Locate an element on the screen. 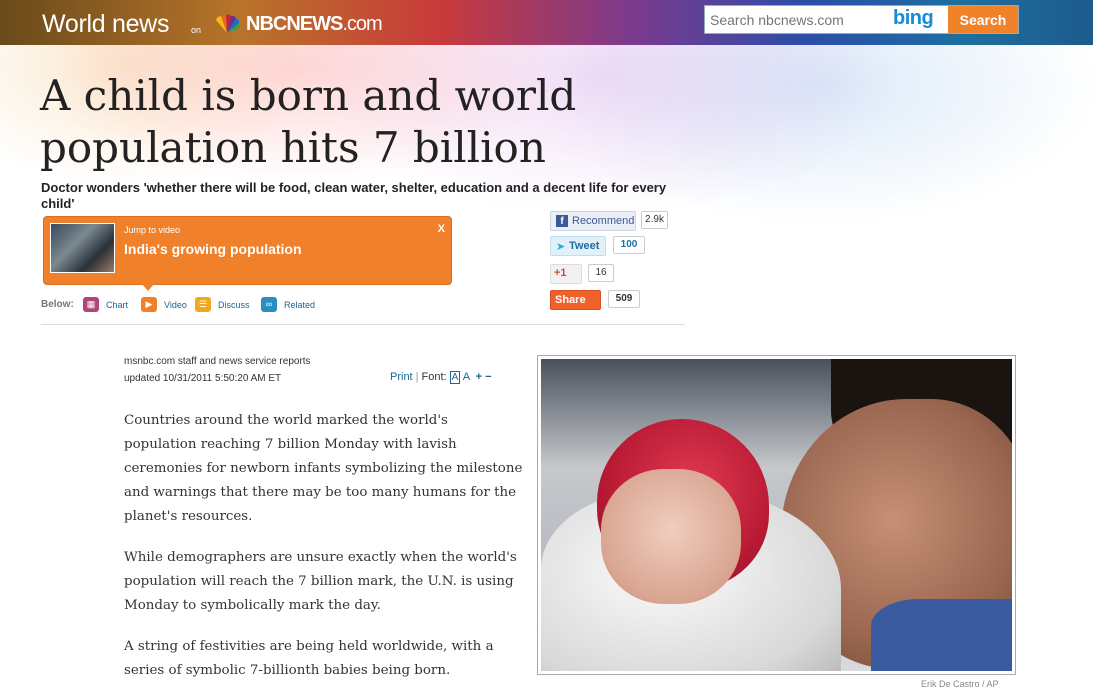 This screenshot has width=1093, height=700. below-item-label: Video is located at coordinates (175, 305).